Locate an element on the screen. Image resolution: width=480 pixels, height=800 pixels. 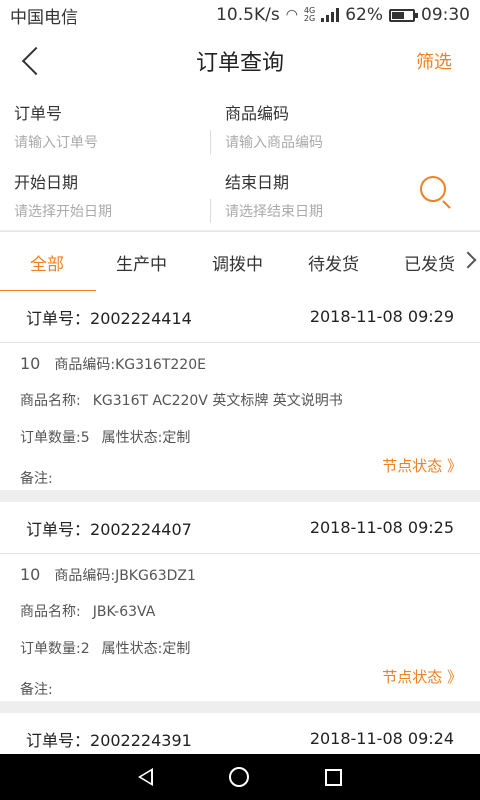
end-date-label: 结束日期 is located at coordinates (257, 182).